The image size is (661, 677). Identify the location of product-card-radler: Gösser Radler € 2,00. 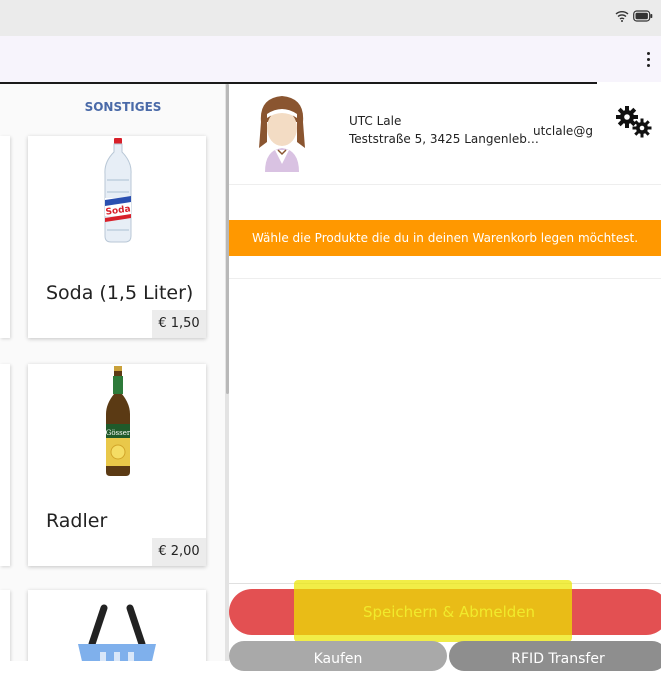
(117, 465).